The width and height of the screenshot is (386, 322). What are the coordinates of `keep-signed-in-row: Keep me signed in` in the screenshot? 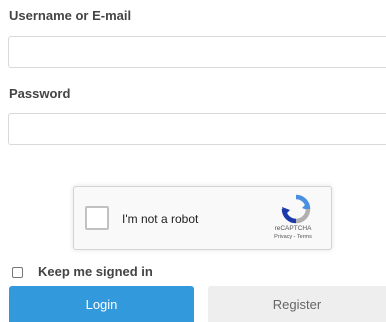 It's located at (82, 272).